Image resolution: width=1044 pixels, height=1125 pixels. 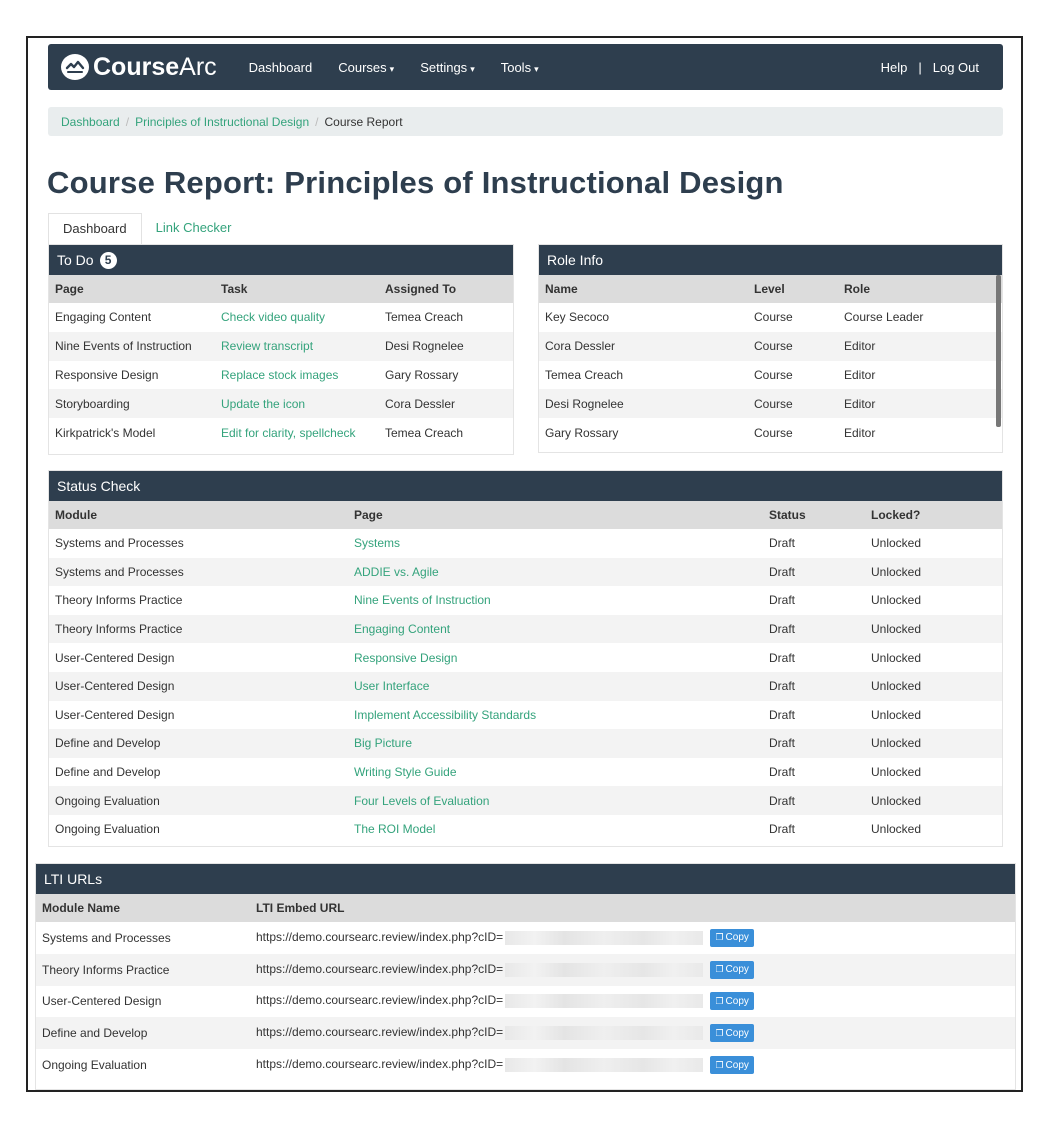 What do you see at coordinates (222, 122) in the screenshot?
I see `breadcrumb-course: Principles of Instructional Design` at bounding box center [222, 122].